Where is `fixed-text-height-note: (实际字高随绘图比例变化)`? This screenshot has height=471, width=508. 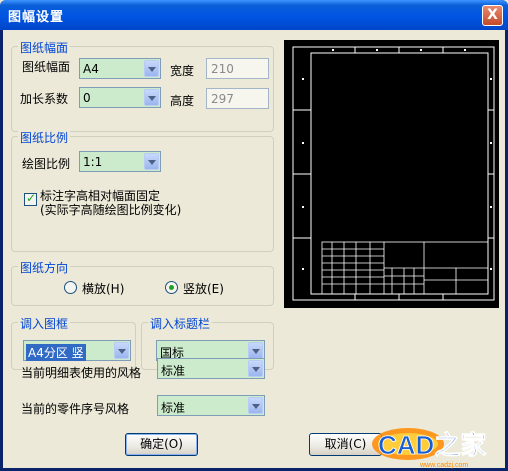 fixed-text-height-note: (实际字高随绘图比例变化) is located at coordinates (111, 210).